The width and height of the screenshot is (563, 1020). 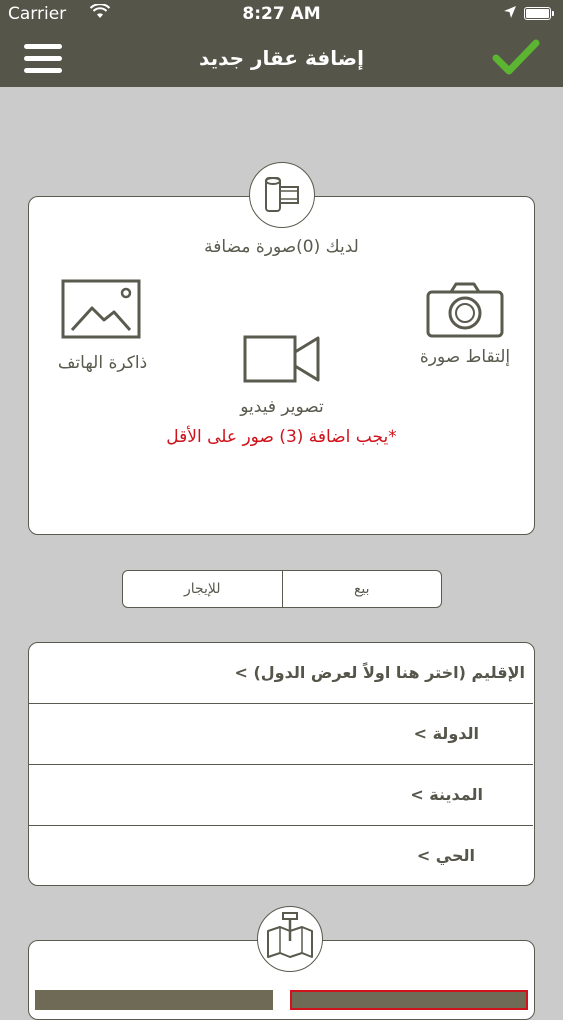 I want to click on status-bar: Carrier 8:27 AM, so click(x=281, y=15).